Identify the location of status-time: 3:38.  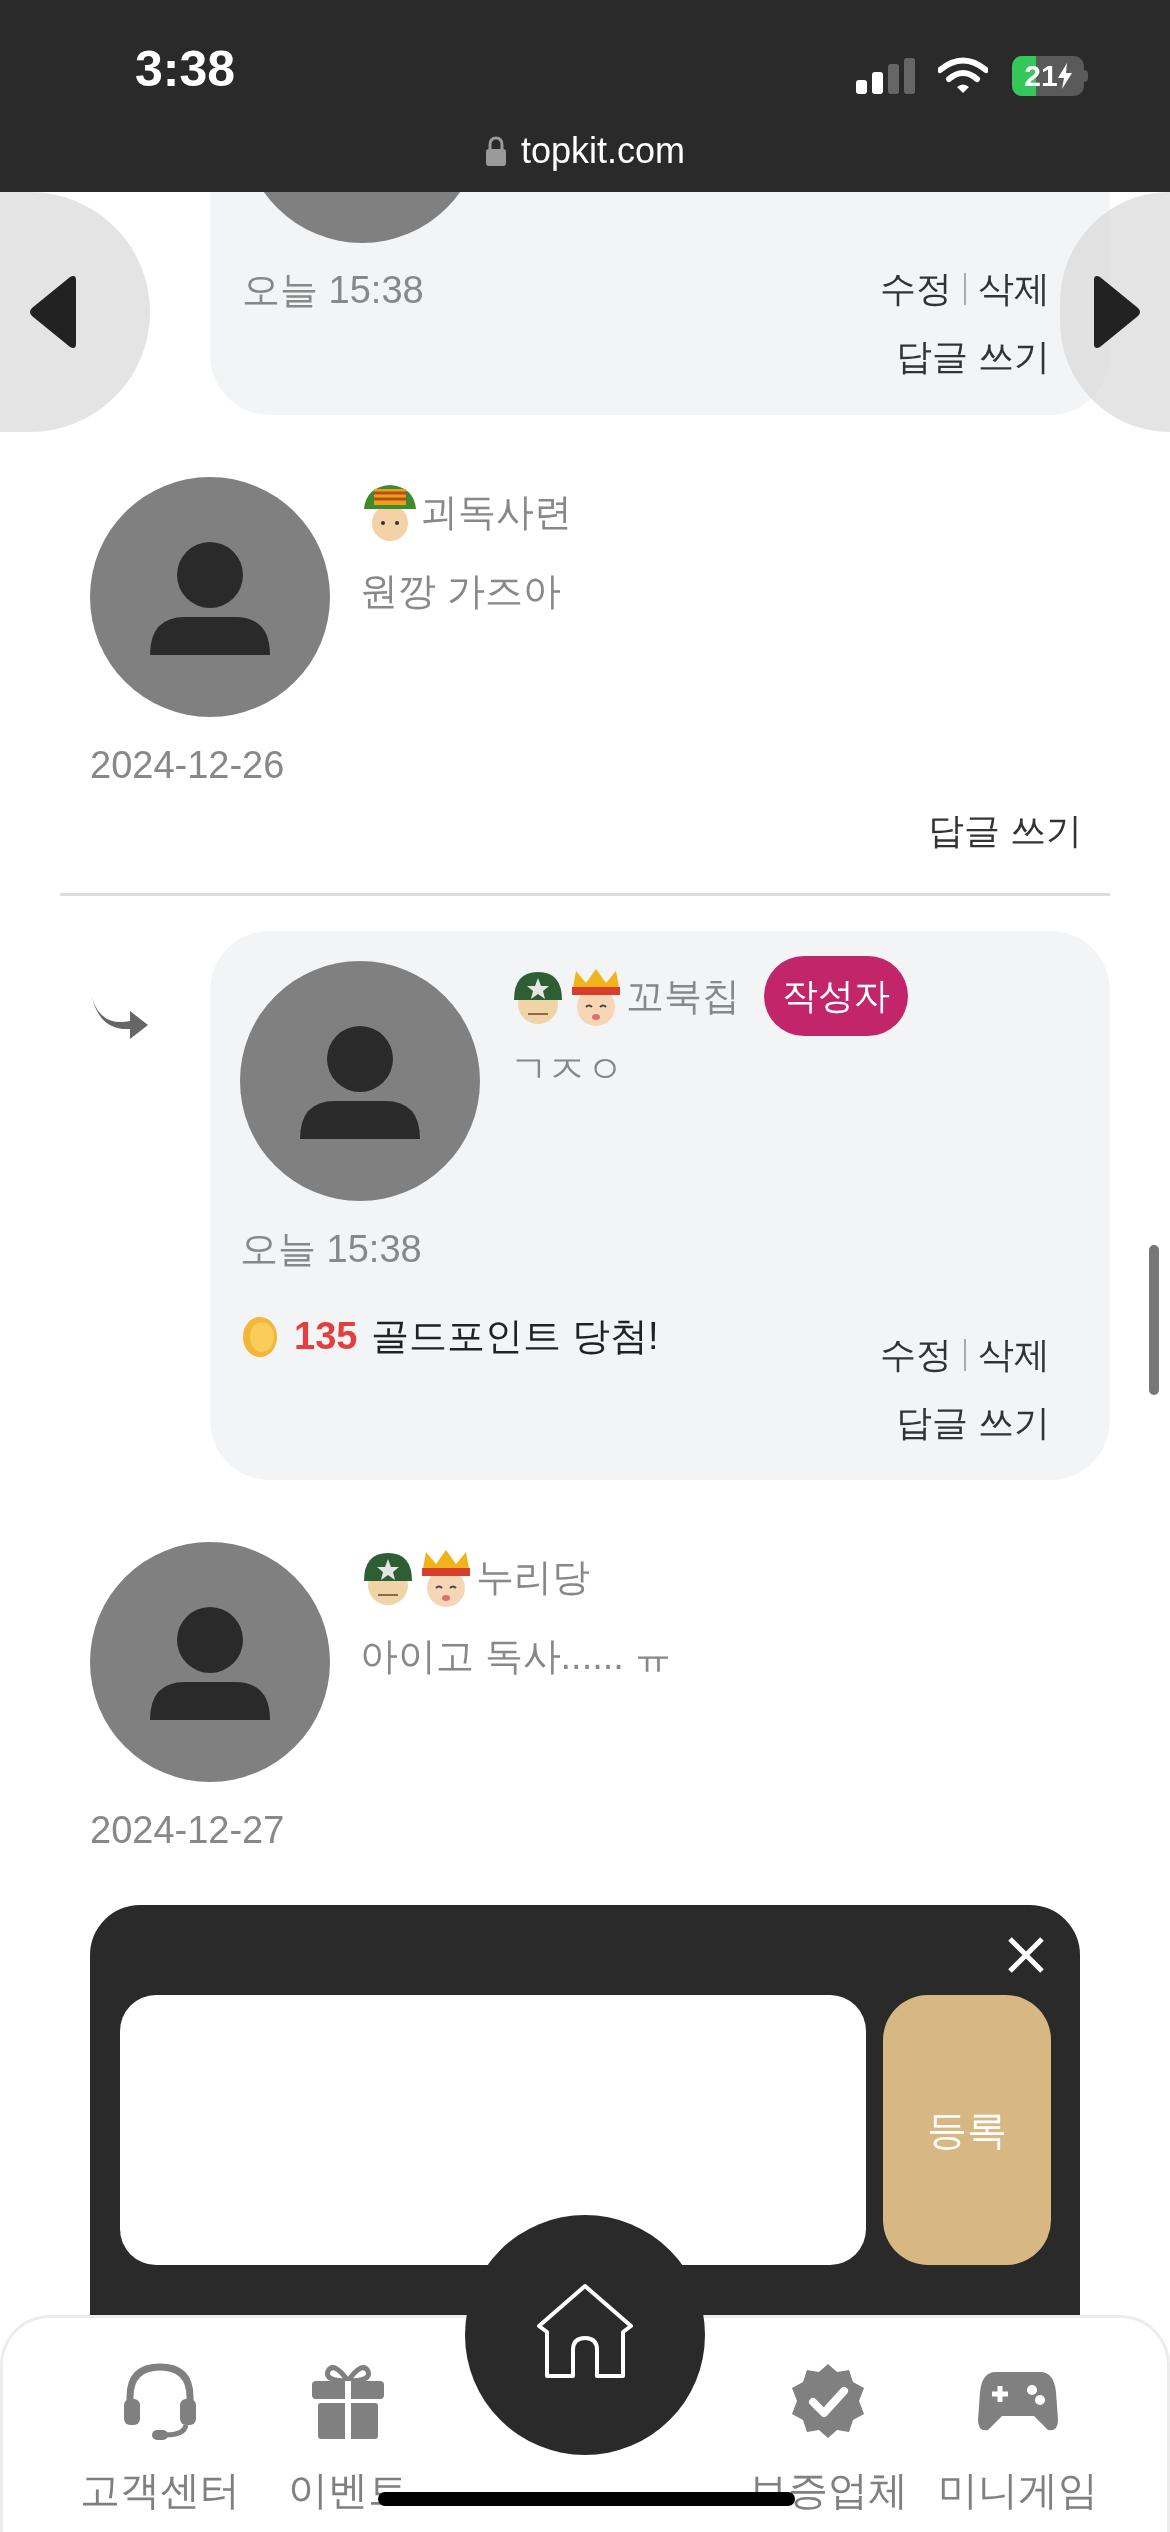
(185, 69).